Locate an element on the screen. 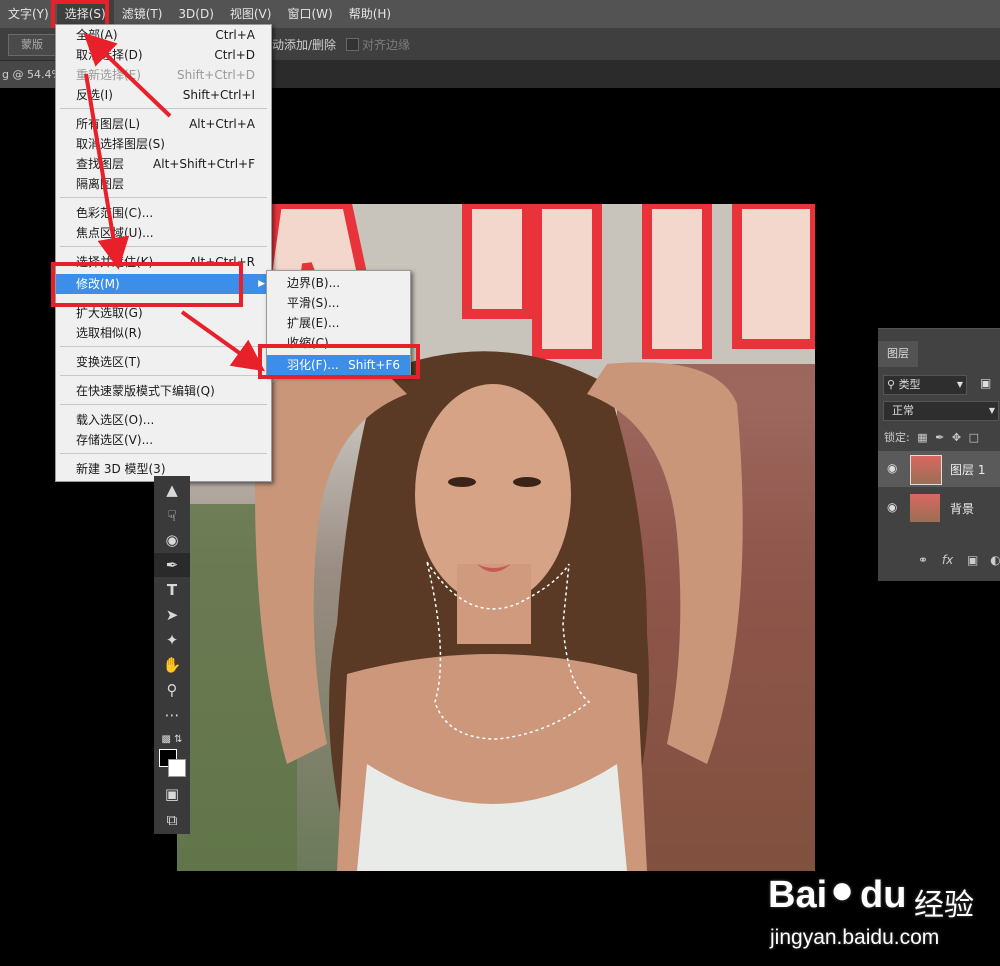 The height and width of the screenshot is (966, 1000). baidu-watermark: Bai ● du 经验 jingyan.baidu.com is located at coordinates (878, 913).